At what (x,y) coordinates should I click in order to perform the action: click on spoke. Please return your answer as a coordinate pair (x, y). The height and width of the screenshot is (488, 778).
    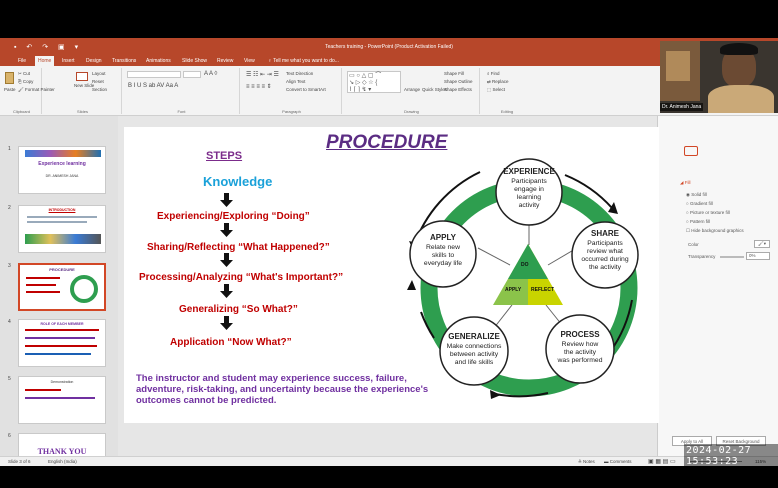
    Looking at the image, I should click on (494, 256).